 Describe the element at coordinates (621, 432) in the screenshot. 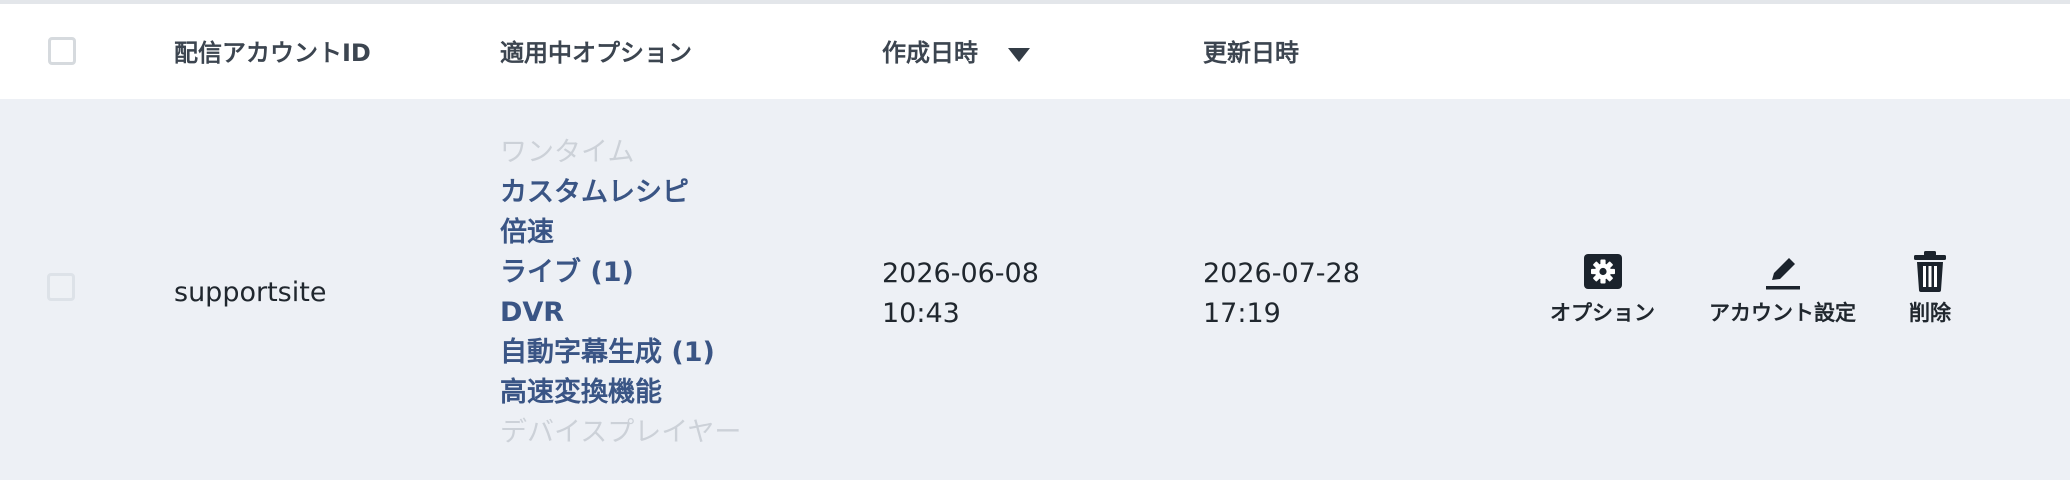

I see `option-item: デバイスプレイヤー` at that location.